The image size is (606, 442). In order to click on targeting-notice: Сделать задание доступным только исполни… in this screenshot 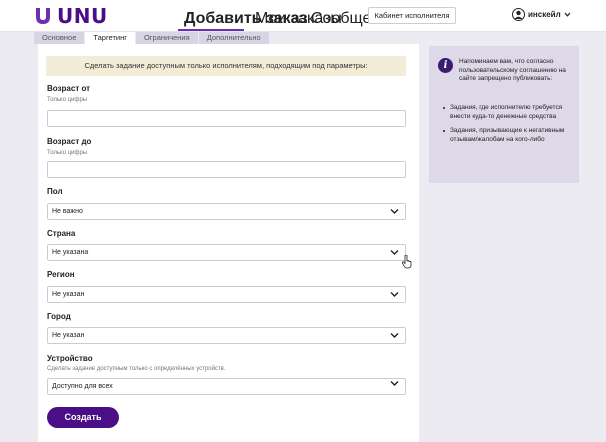, I will do `click(226, 66)`.